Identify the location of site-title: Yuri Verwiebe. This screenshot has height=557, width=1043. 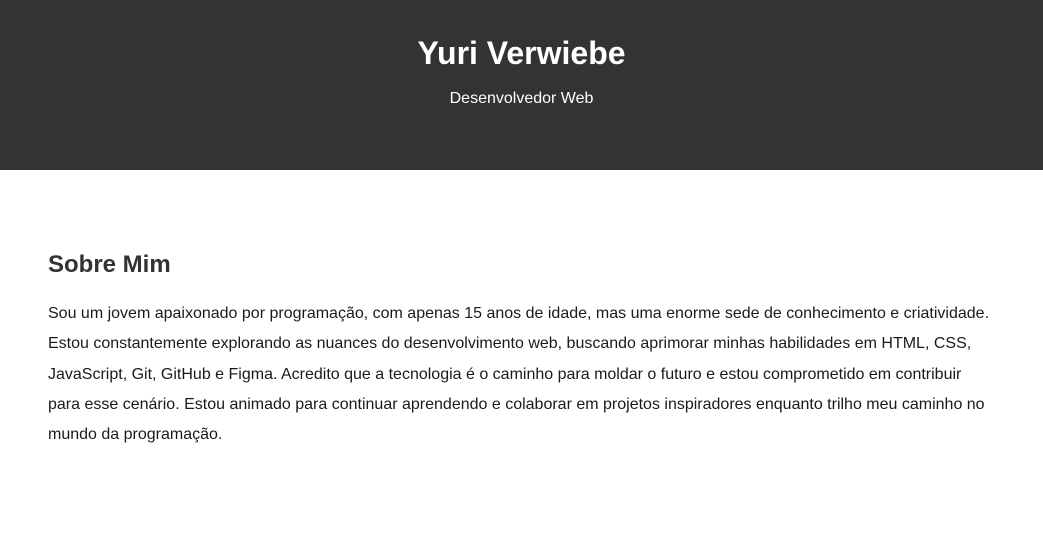
(521, 53).